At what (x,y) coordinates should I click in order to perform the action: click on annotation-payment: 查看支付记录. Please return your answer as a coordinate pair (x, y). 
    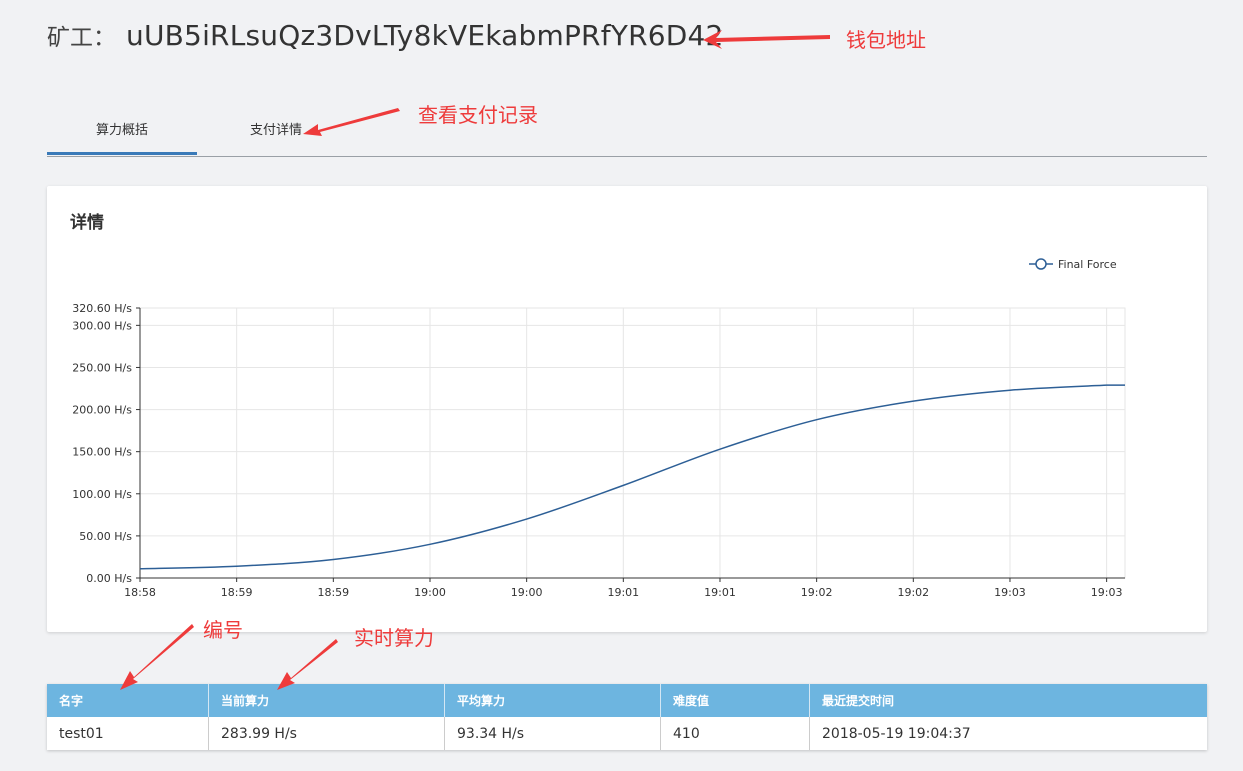
    Looking at the image, I should click on (478, 115).